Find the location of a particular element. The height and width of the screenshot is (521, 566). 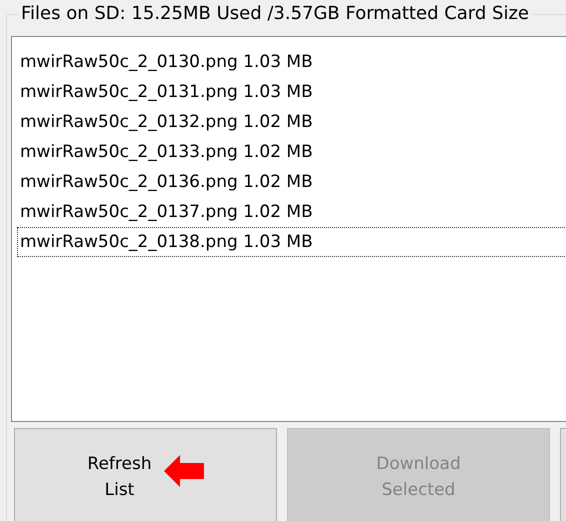

file-item: mwirRaw50c_2_0133.png 1.02 MB is located at coordinates (291, 152).